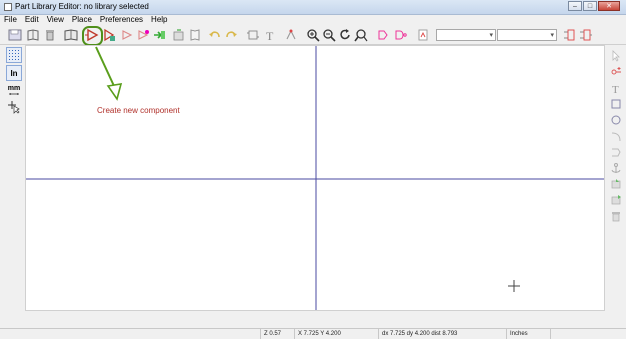 The height and width of the screenshot is (339, 626). I want to click on close-button: ✕, so click(609, 6).